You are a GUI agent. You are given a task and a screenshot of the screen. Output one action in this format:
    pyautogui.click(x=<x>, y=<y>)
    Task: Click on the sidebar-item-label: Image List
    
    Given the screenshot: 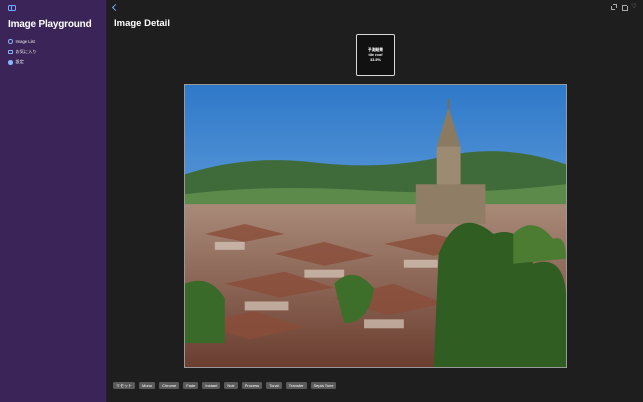 What is the action you would take?
    pyautogui.click(x=25, y=41)
    